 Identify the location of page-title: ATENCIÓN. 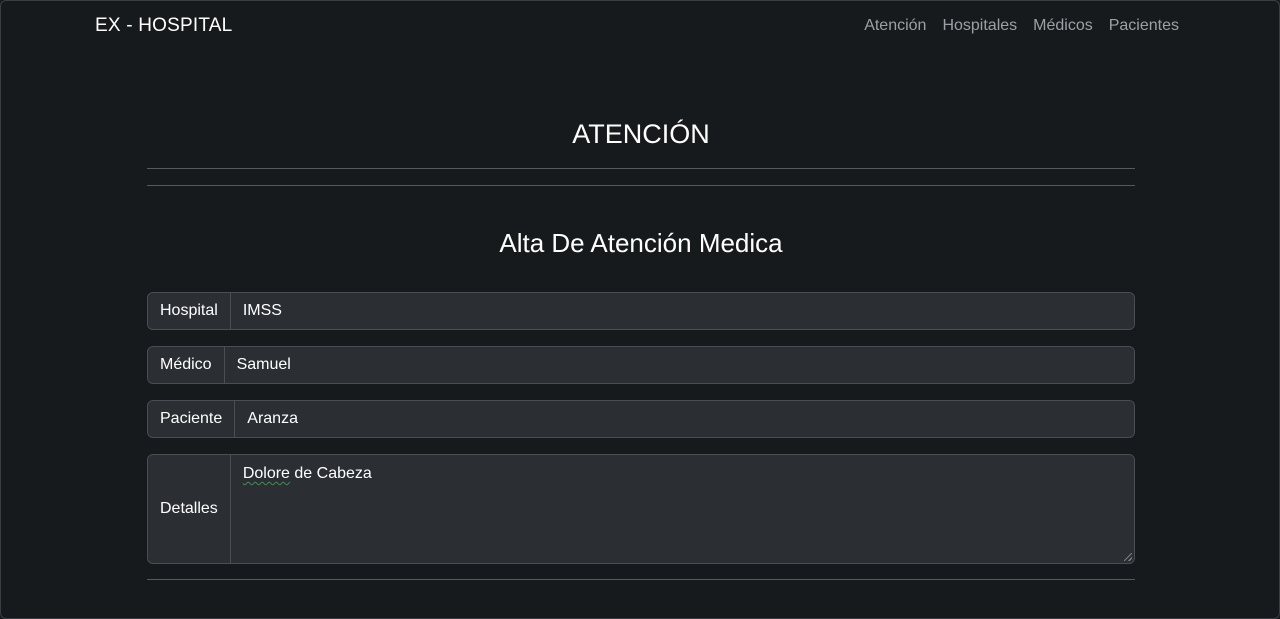
(641, 134).